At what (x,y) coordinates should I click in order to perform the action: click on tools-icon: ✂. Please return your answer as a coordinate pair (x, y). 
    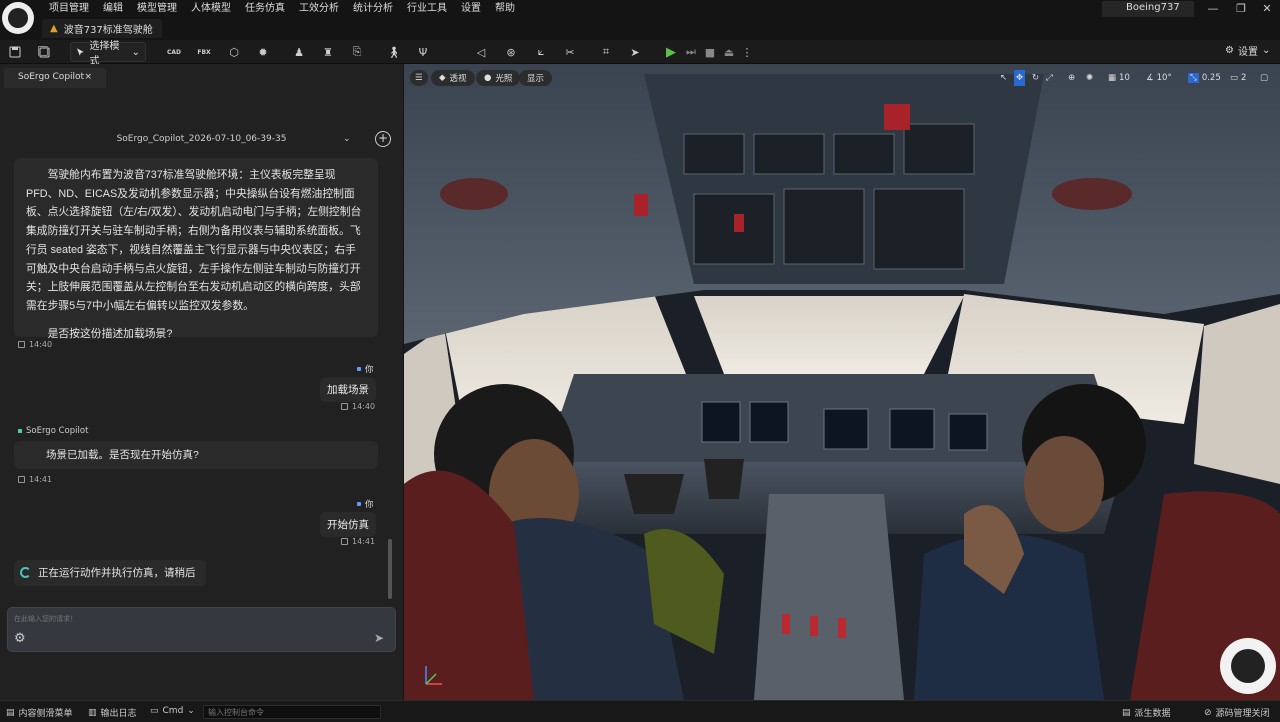
    Looking at the image, I should click on (570, 52).